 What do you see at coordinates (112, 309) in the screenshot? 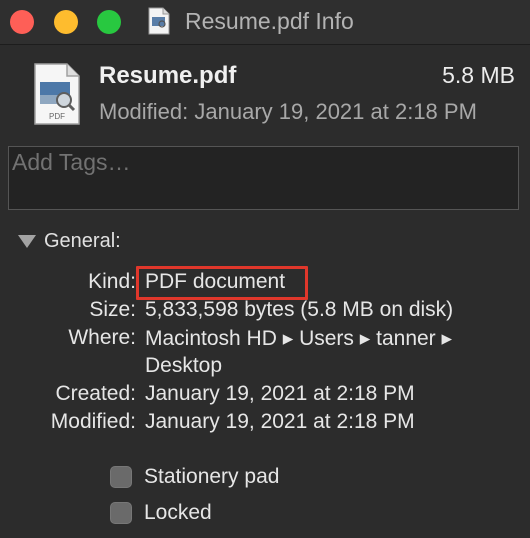
I see `size-label: Size:` at bounding box center [112, 309].